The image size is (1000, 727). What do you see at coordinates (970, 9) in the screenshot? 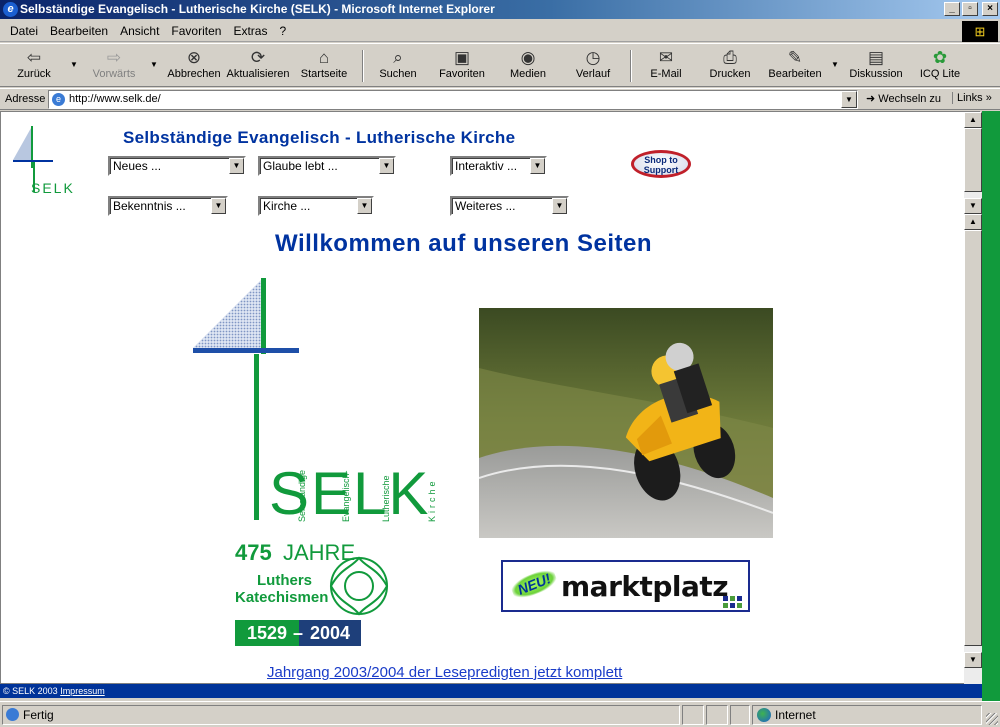
I see `maximize-button: ▫` at bounding box center [970, 9].